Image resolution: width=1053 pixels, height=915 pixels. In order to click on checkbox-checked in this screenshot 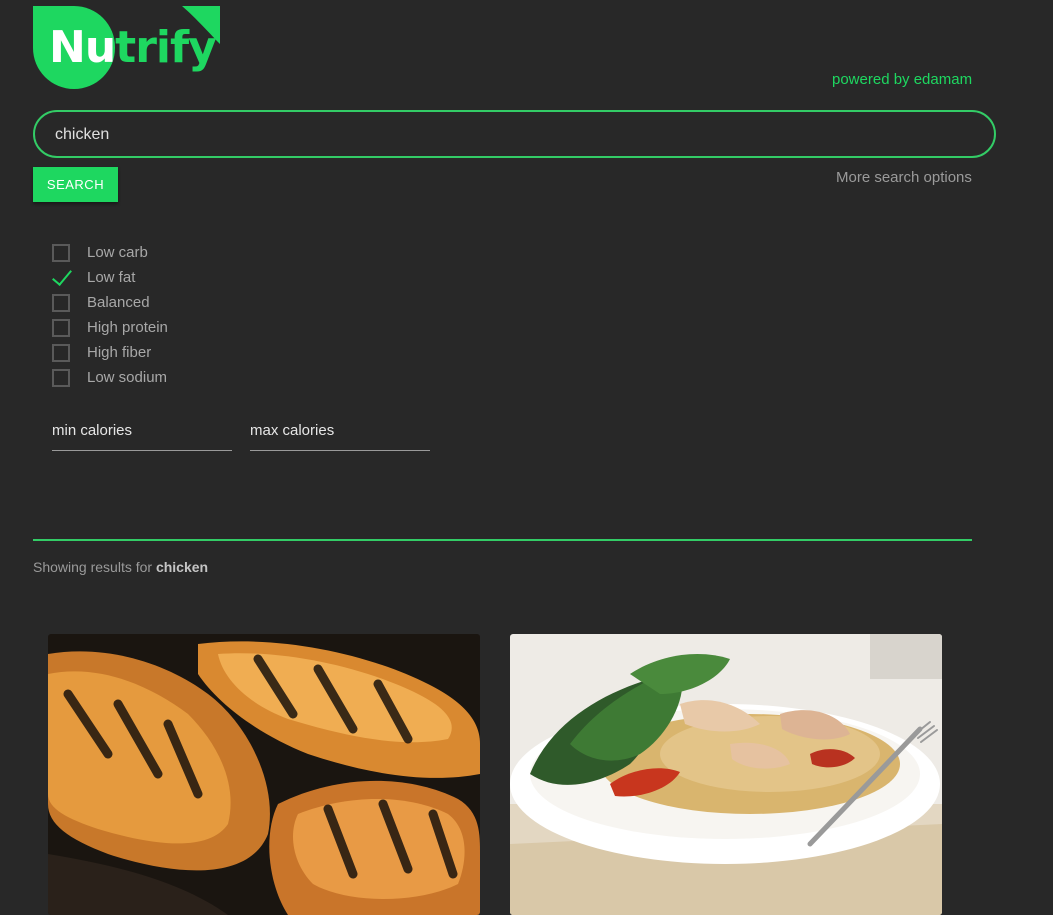, I will do `click(61, 278)`.